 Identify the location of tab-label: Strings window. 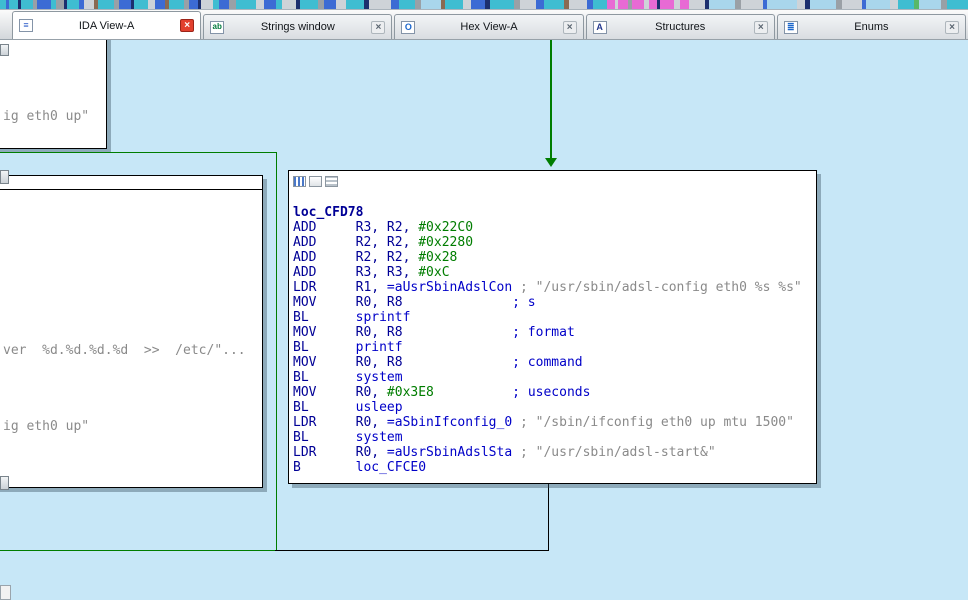
(297, 27).